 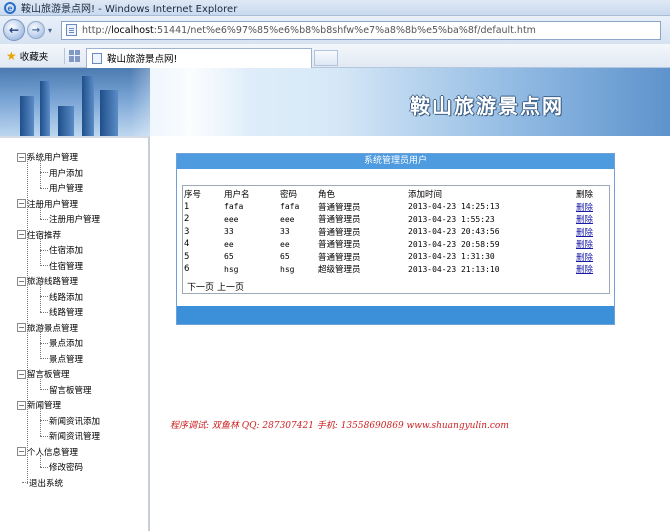 I want to click on sidebar-item: 注册用户管理, so click(x=70, y=219).